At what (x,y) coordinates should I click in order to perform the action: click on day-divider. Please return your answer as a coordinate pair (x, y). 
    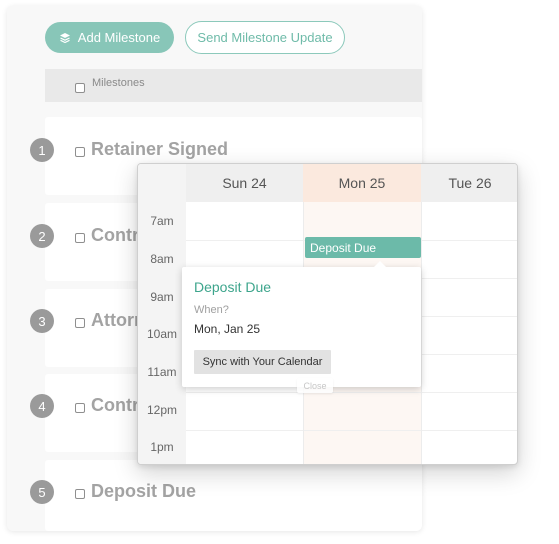
    Looking at the image, I should click on (421, 314).